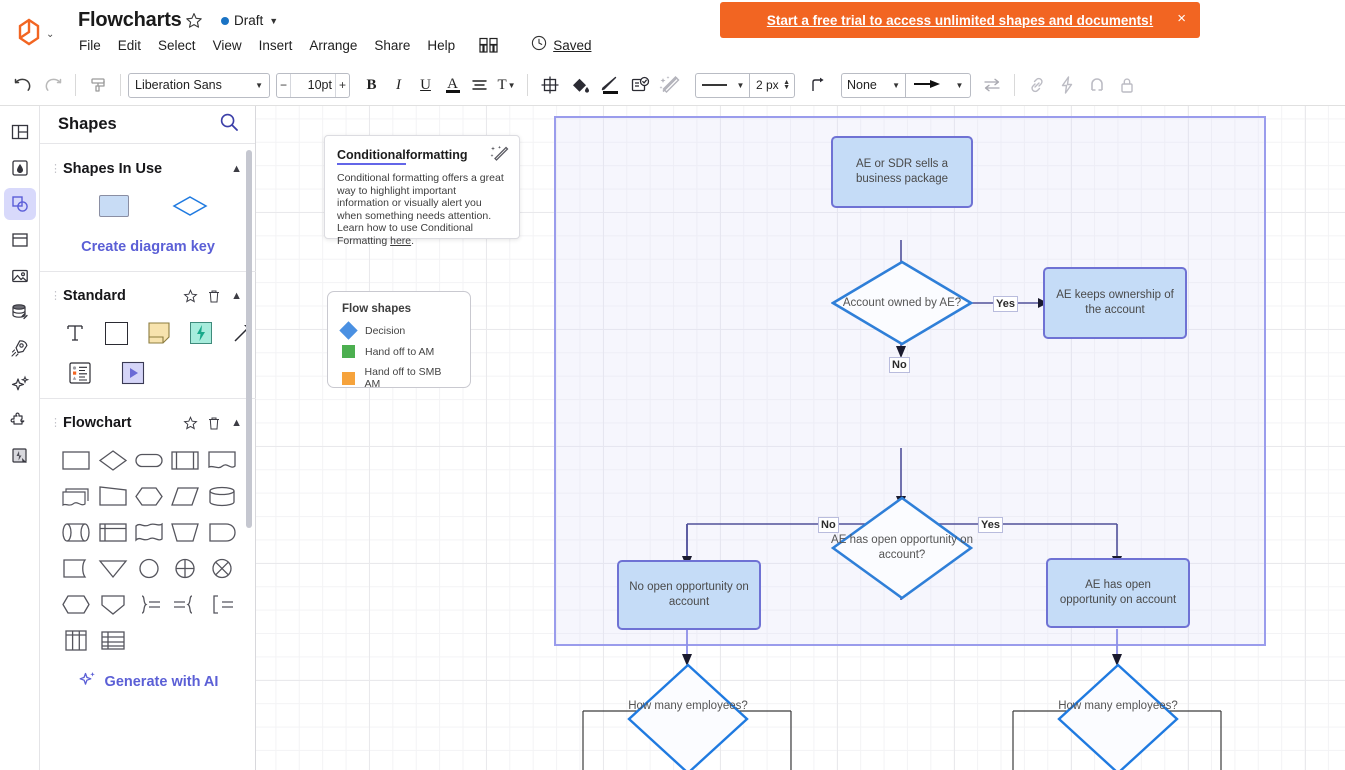 This screenshot has width=1345, height=770. Describe the element at coordinates (828, 525) in the screenshot. I see `edge-label-no-opportunity: No` at that location.